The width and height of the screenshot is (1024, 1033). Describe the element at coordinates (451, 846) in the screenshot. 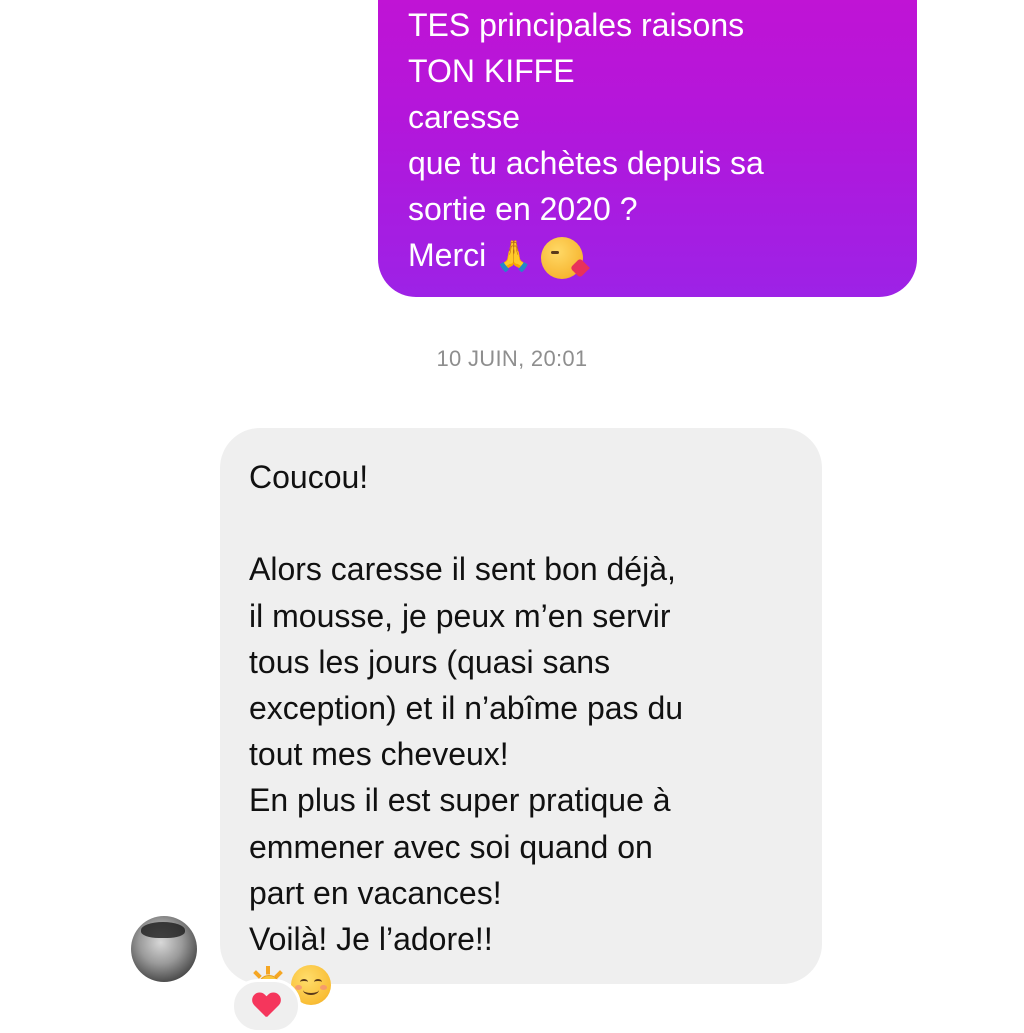

I see `message-line: emmener avec soi quand on` at that location.